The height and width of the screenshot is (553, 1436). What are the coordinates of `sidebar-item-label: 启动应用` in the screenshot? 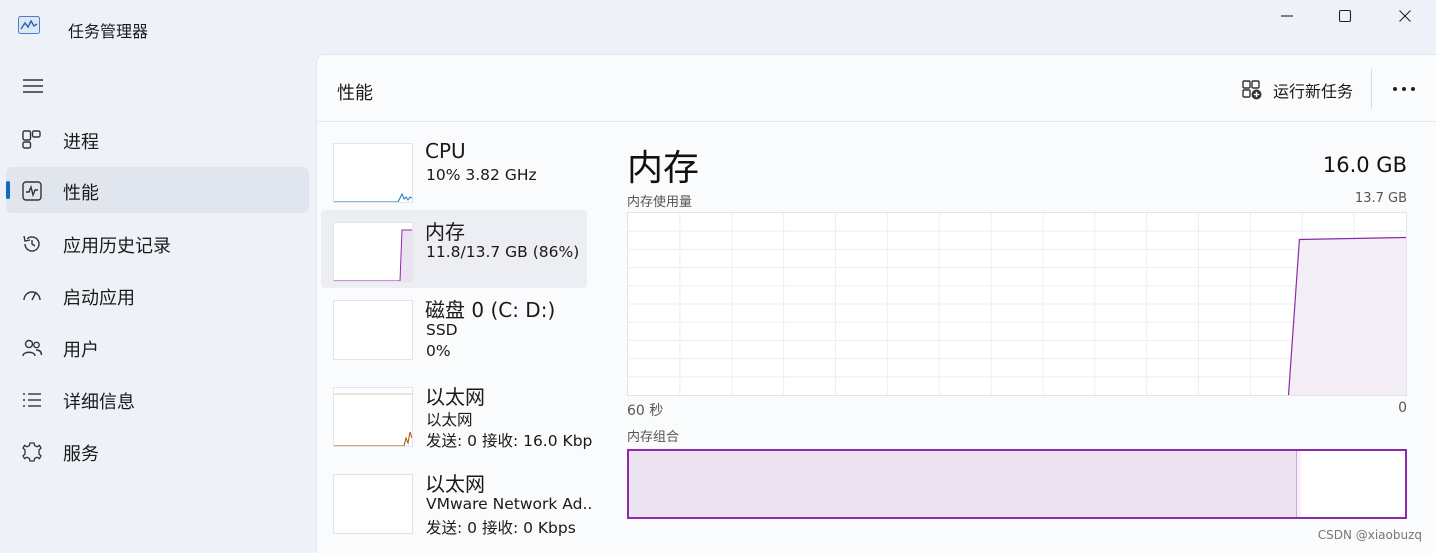 It's located at (99, 298).